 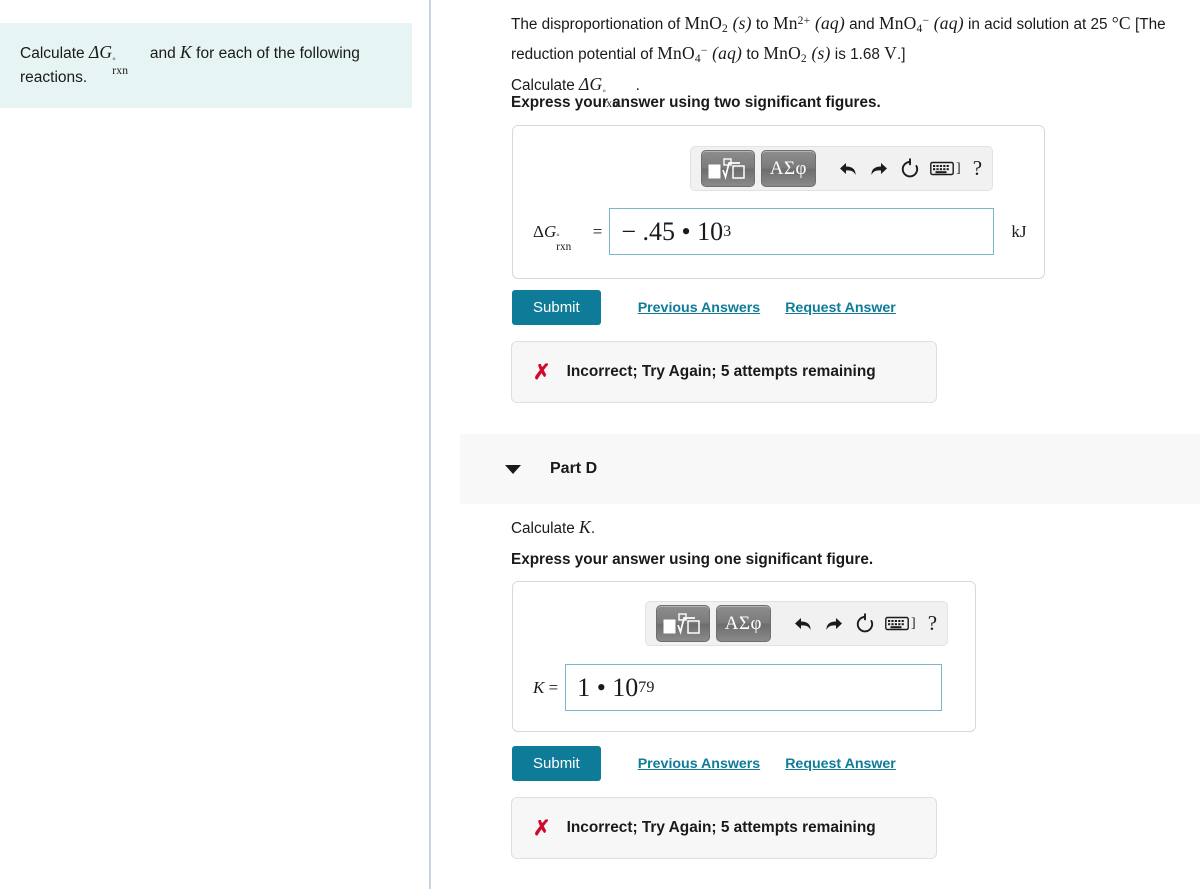 I want to click on species-mno4: MnO4− (aq), so click(x=921, y=24).